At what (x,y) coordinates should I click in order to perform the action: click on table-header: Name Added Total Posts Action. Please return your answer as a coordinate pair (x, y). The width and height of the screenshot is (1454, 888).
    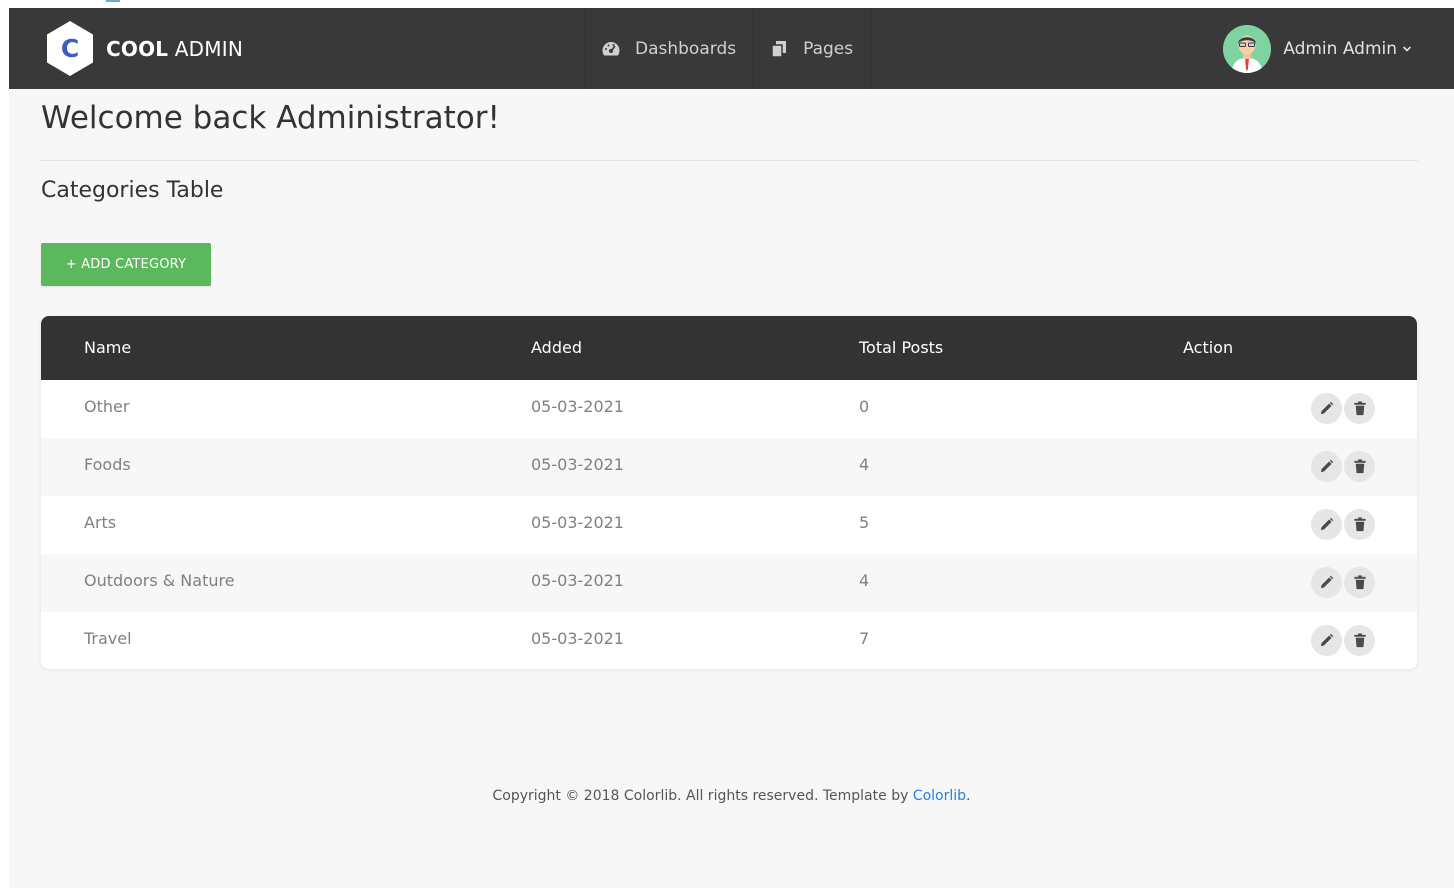
    Looking at the image, I should click on (729, 348).